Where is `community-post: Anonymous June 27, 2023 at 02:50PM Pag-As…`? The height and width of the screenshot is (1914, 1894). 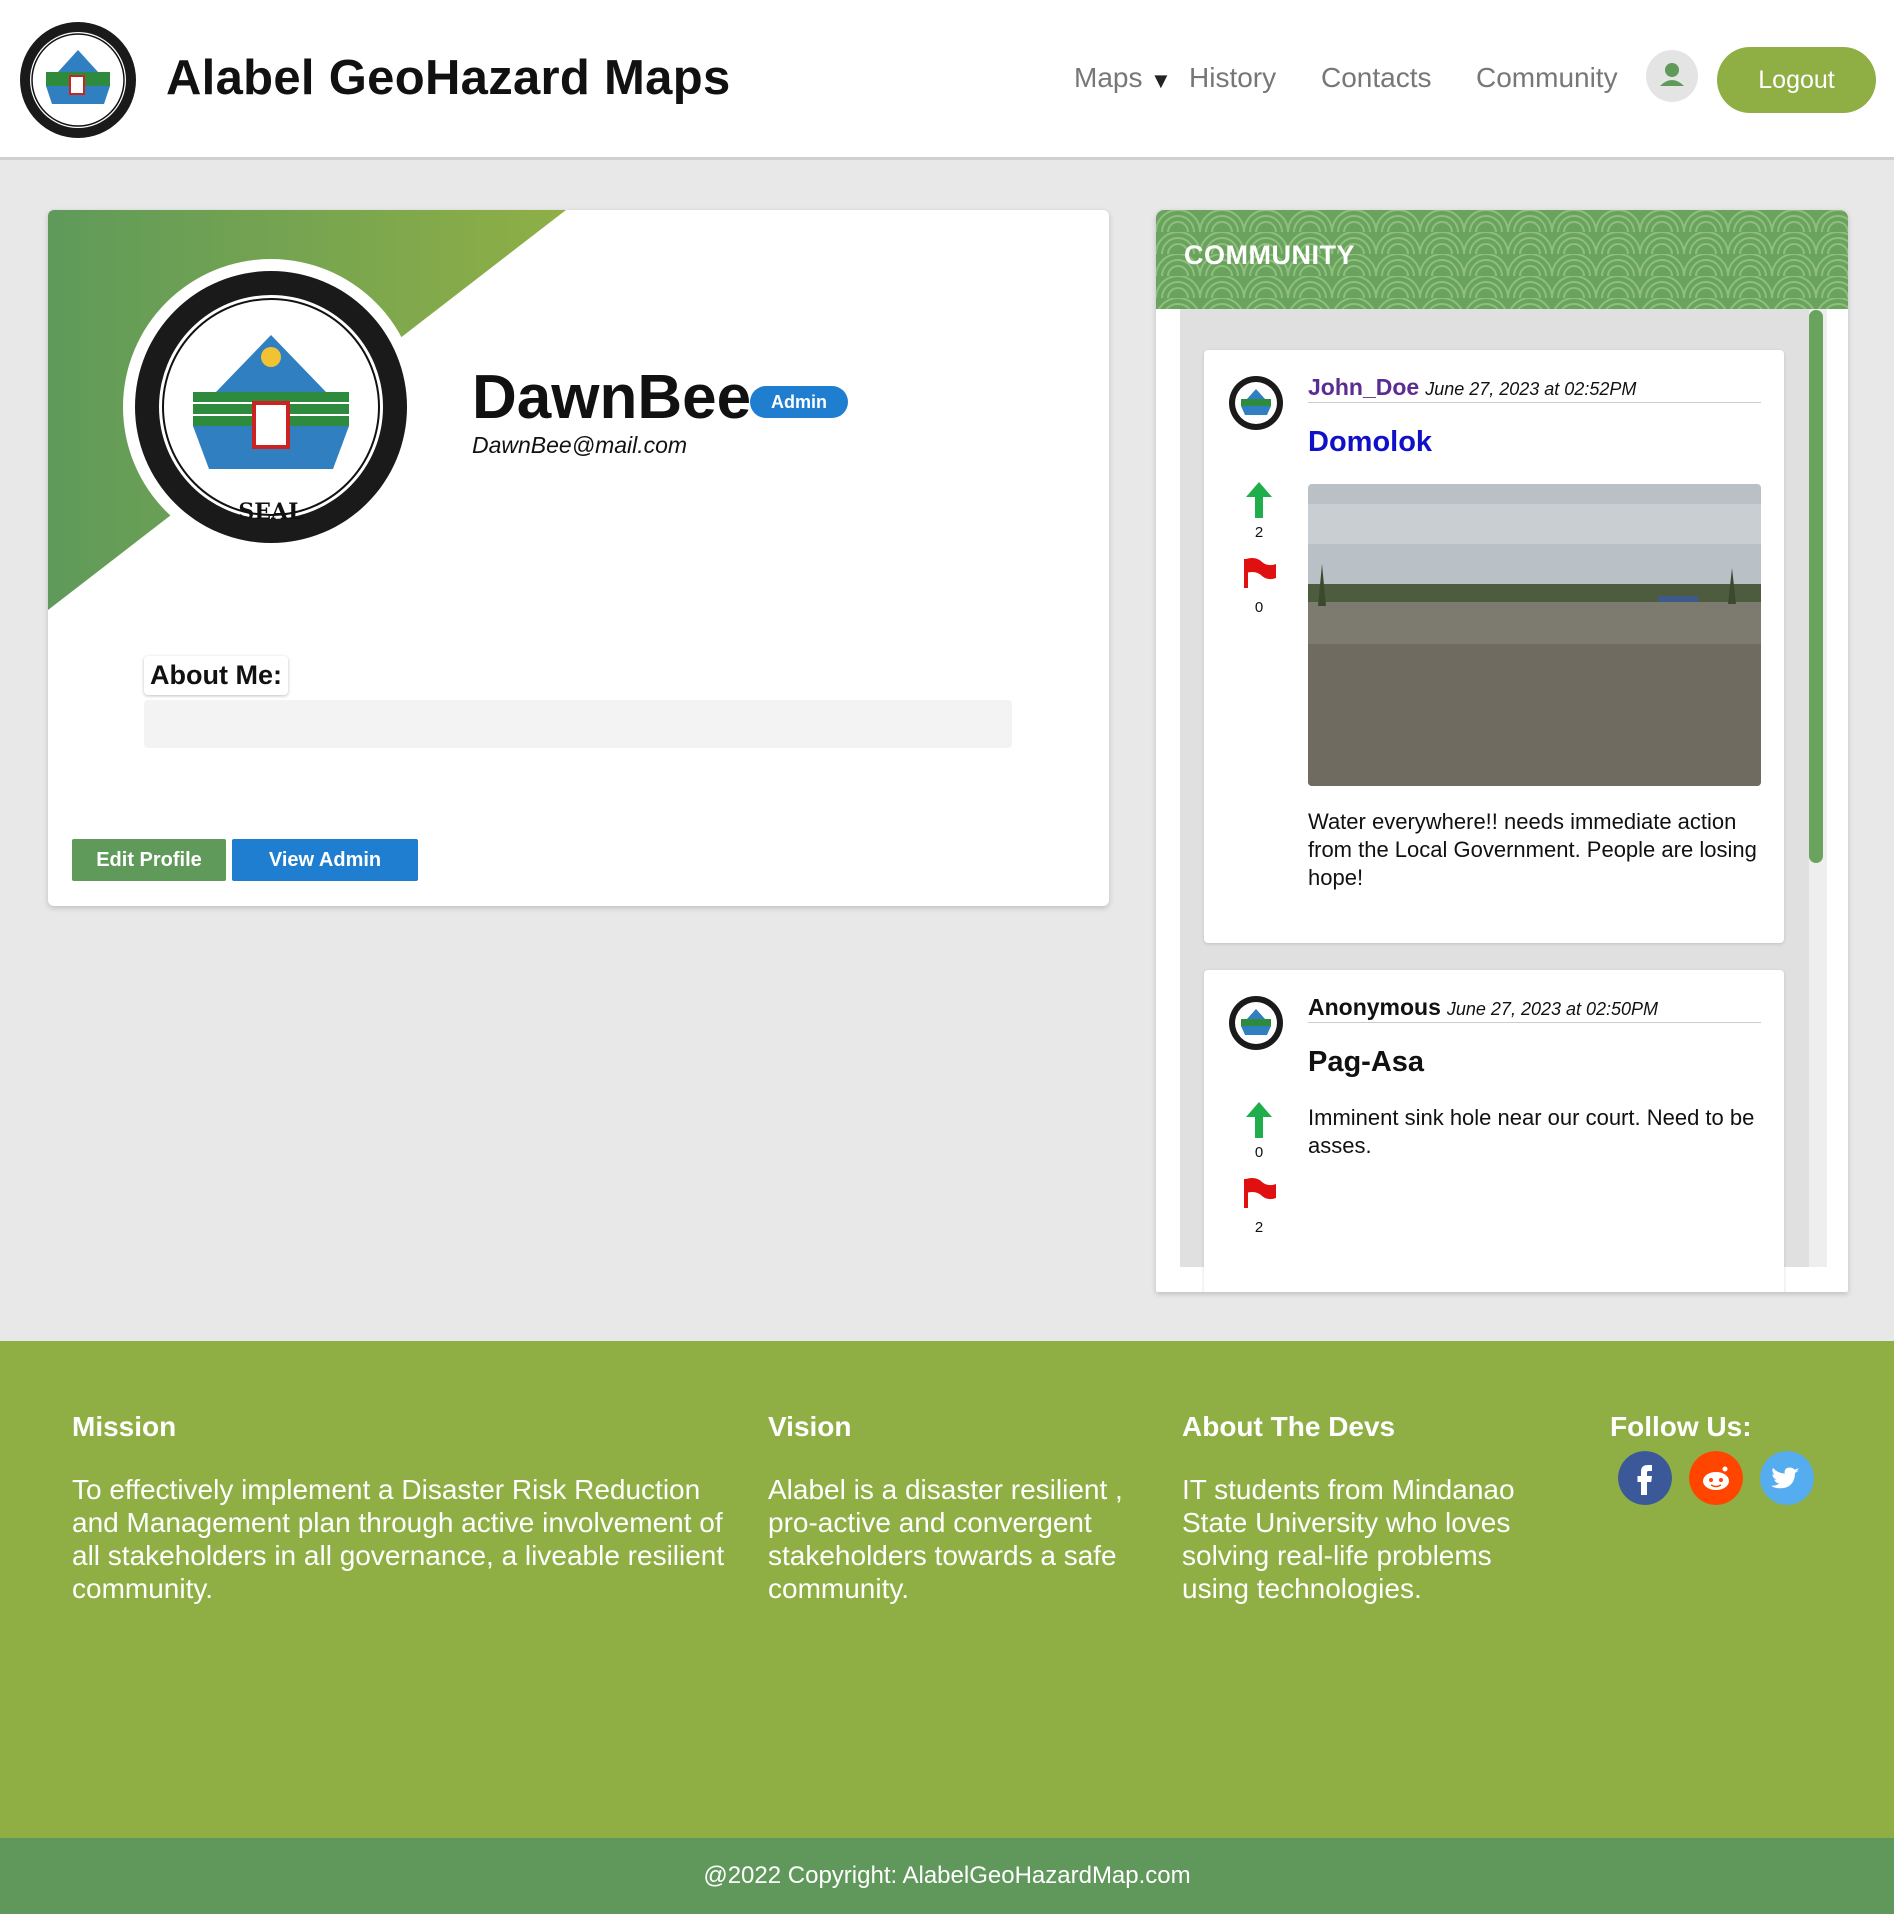 community-post: Anonymous June 27, 2023 at 02:50PM Pag-As… is located at coordinates (1494, 1131).